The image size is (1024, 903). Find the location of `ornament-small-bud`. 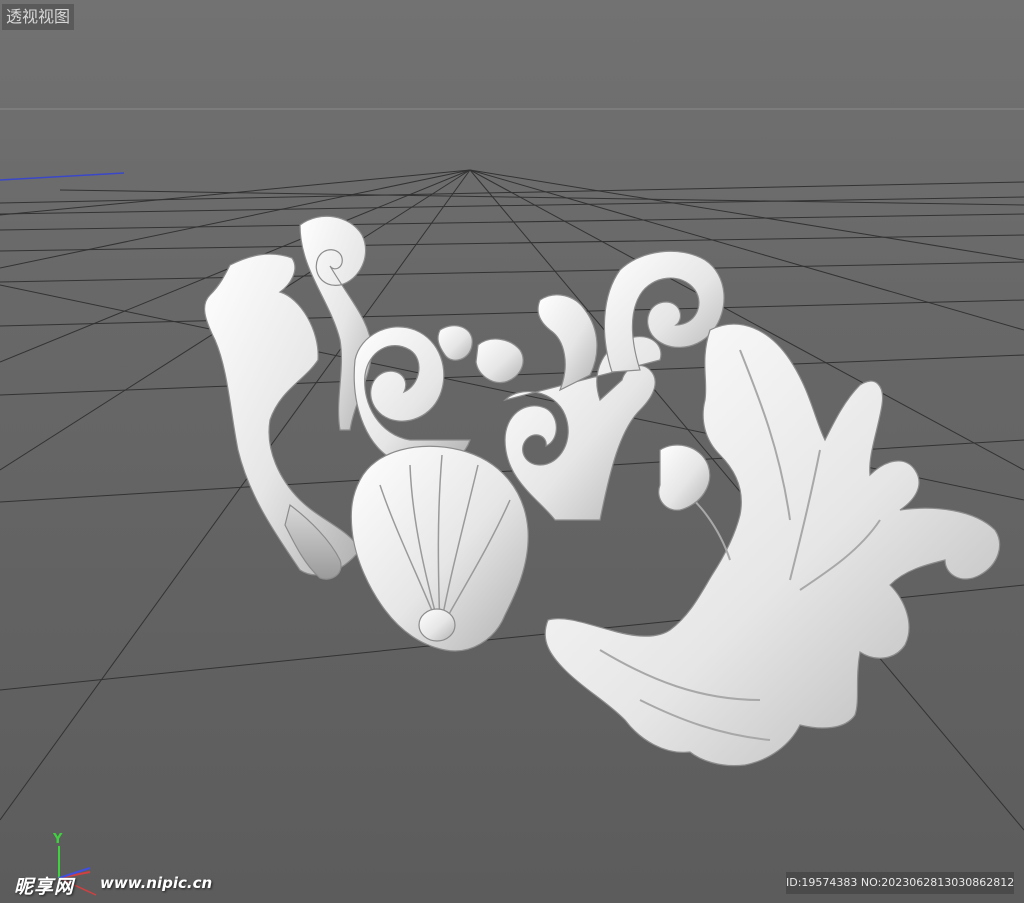

ornament-small-bud is located at coordinates (455, 343).